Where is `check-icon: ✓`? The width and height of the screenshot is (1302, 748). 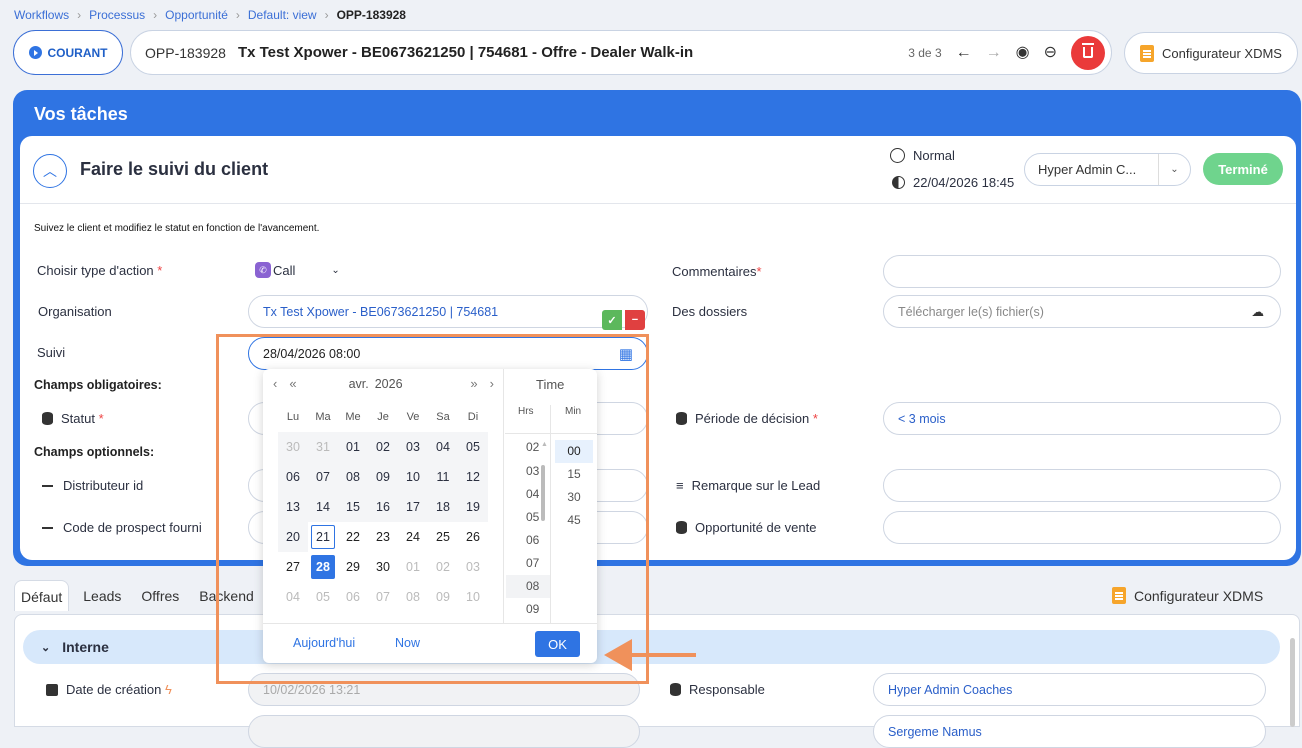 check-icon: ✓ is located at coordinates (612, 320).